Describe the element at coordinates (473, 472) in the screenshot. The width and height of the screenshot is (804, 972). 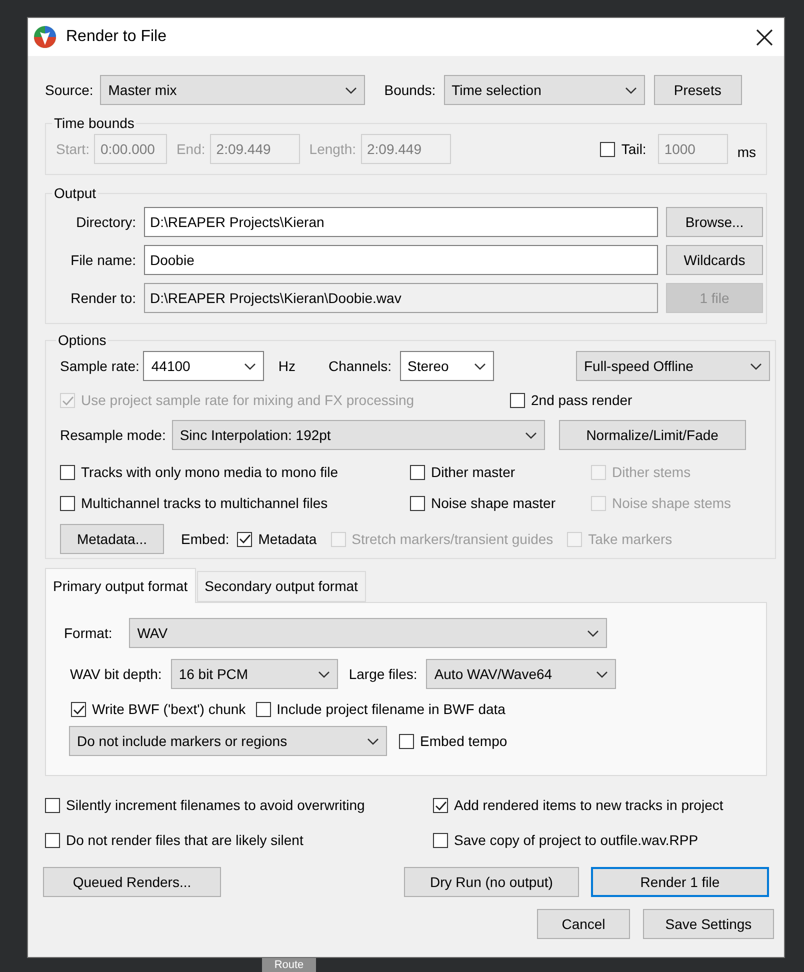
I see `checkbox-label: Dither master` at that location.